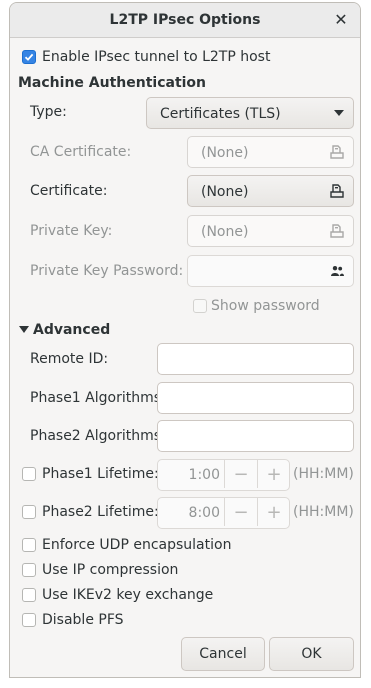 Image resolution: width=371 pixels, height=688 pixels. Describe the element at coordinates (255, 436) in the screenshot. I see `phase2-algorithms-field` at that location.